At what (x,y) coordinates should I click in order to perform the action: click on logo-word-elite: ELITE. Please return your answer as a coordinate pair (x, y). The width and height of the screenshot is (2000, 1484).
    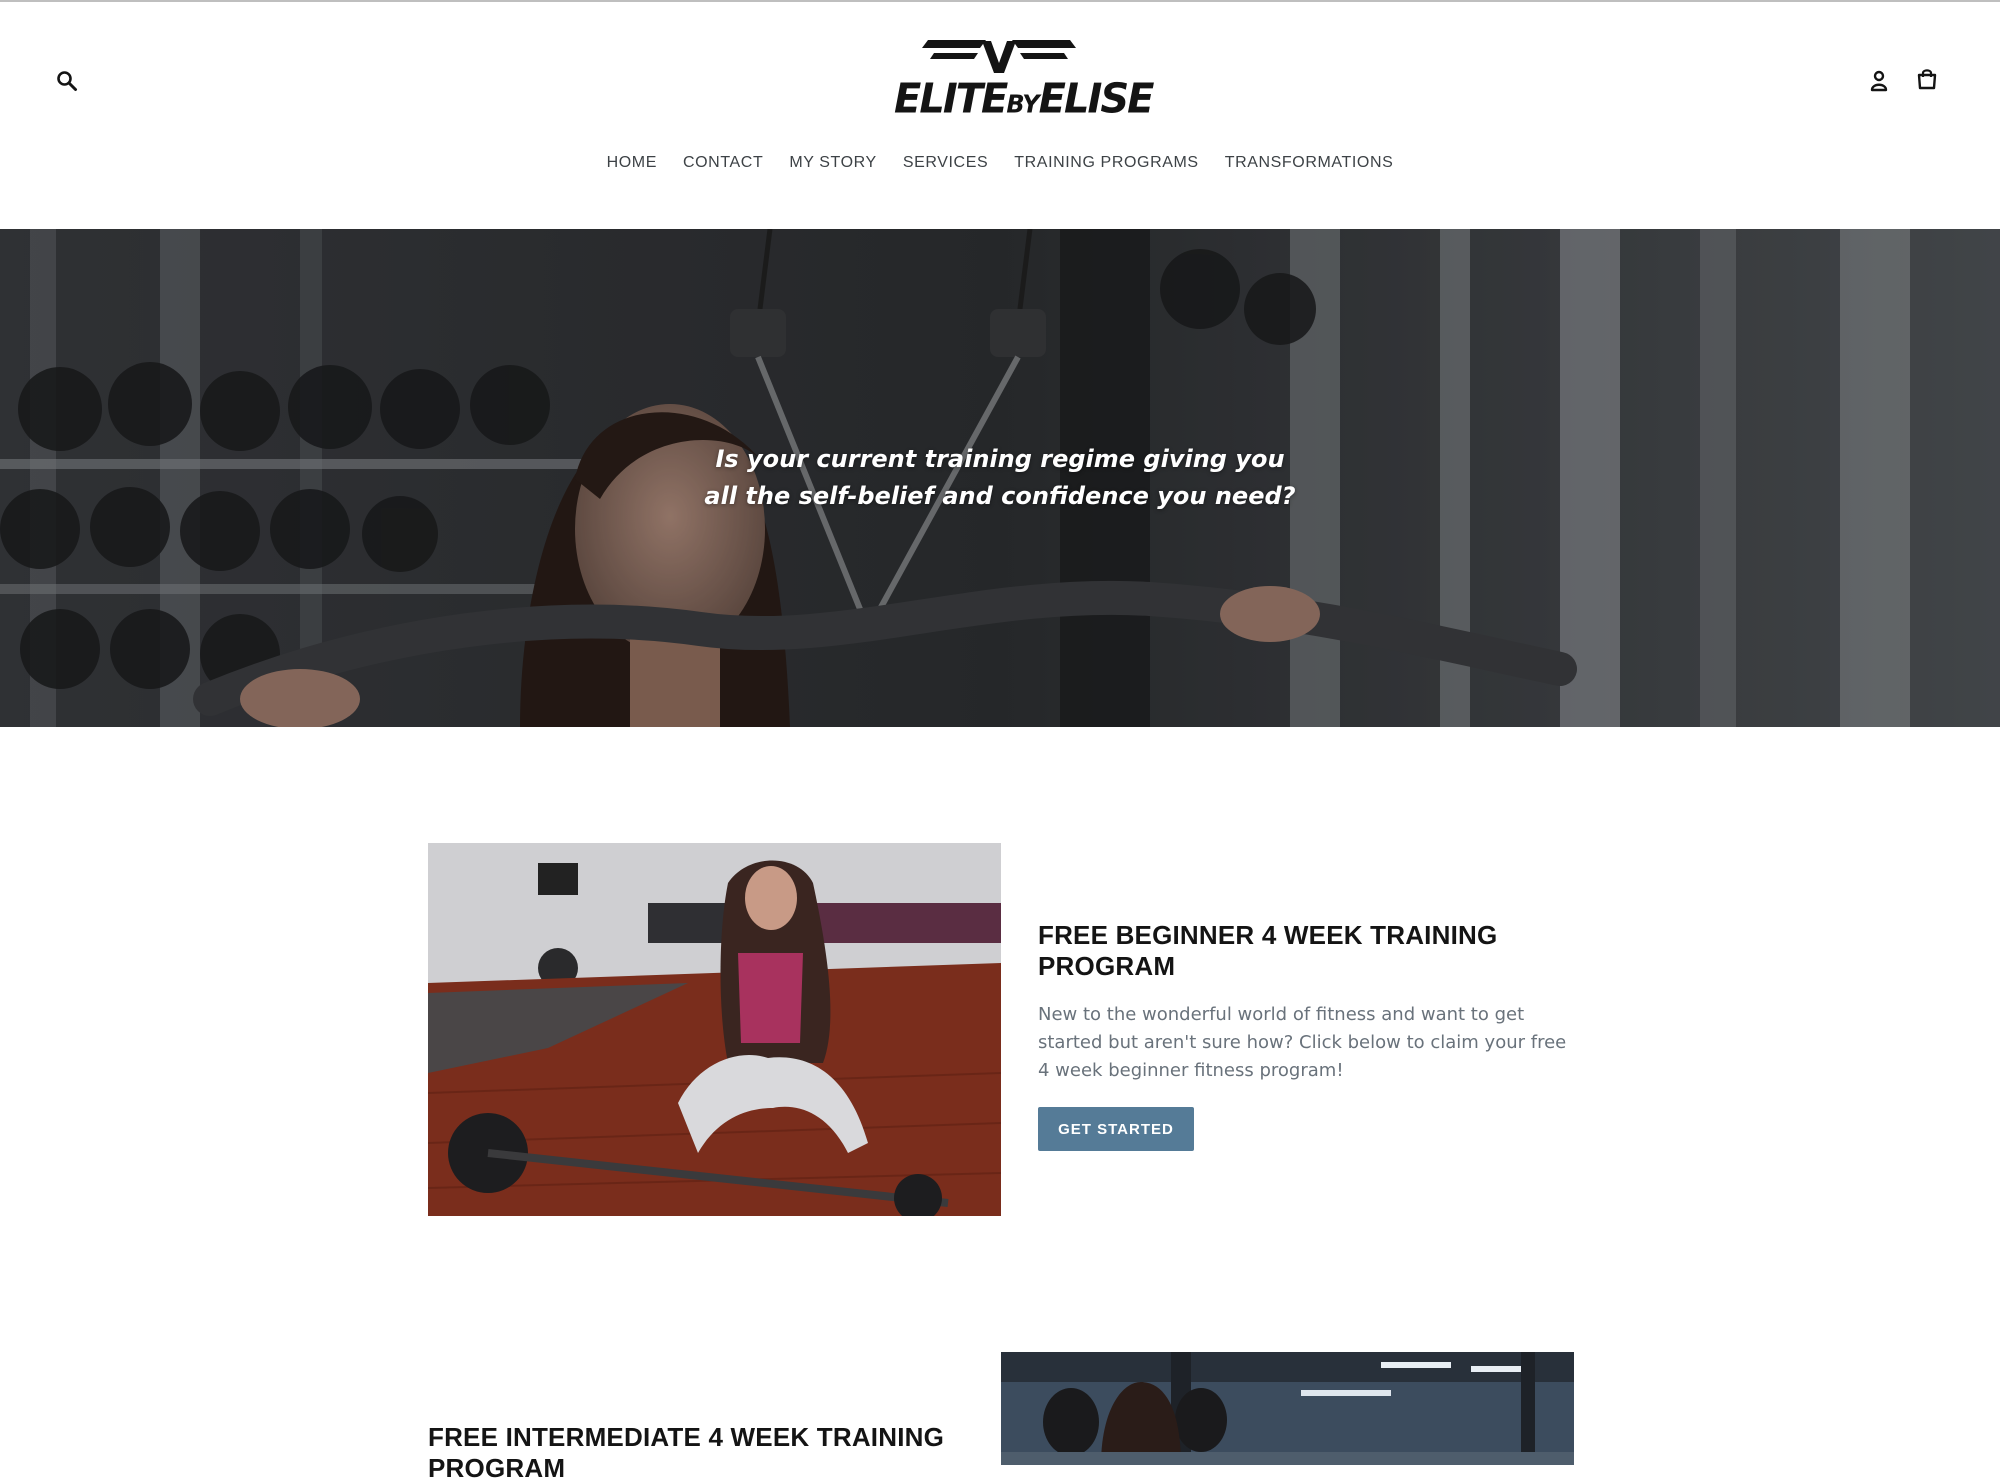
    Looking at the image, I should click on (951, 99).